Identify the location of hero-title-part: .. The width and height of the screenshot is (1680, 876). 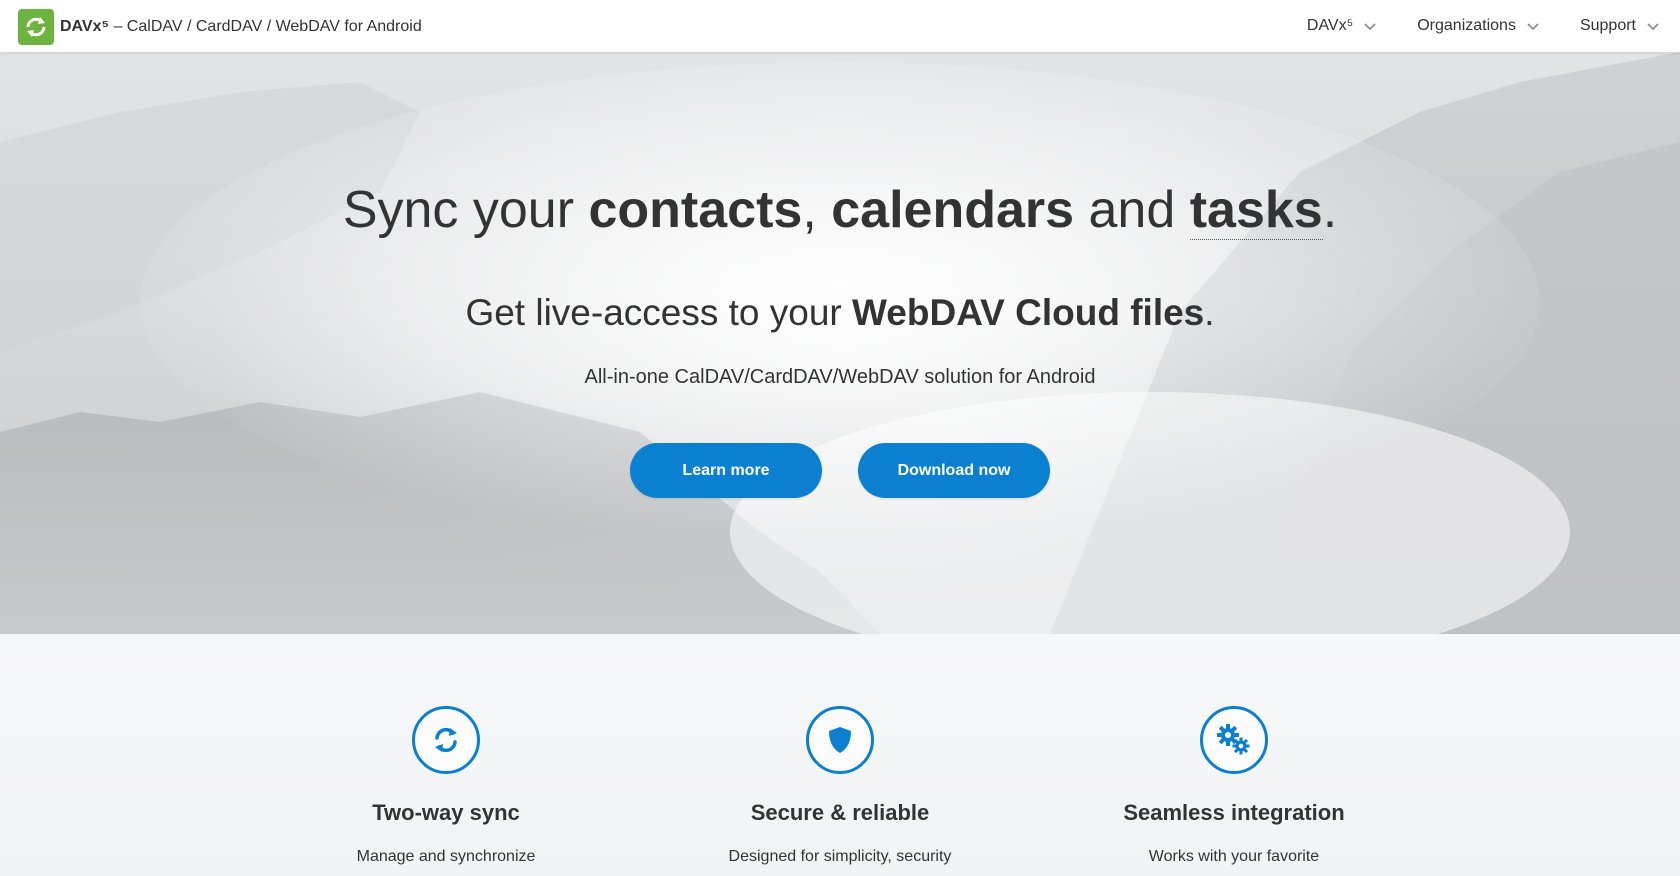
(1330, 210).